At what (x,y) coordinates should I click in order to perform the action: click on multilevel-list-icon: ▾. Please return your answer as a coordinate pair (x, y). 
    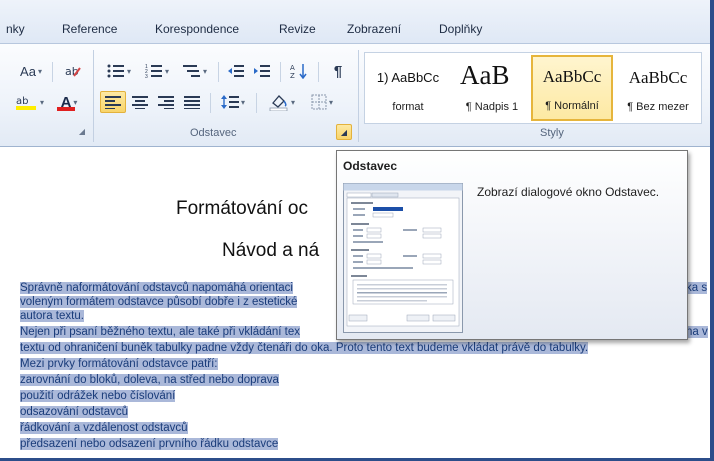
    Looking at the image, I should click on (195, 71).